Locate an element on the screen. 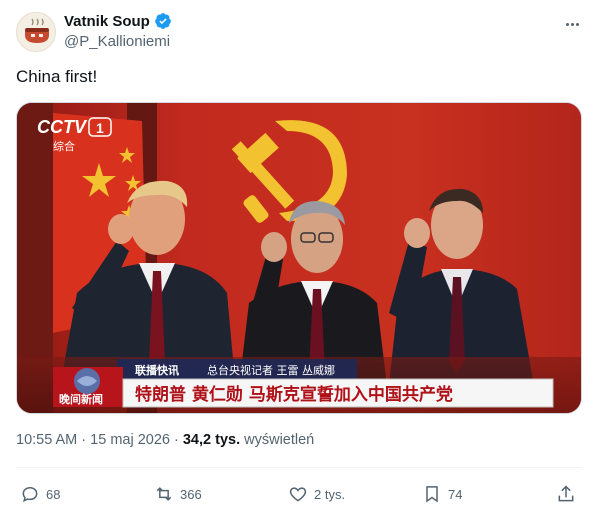 The width and height of the screenshot is (596, 520). like-button: 2 tys. is located at coordinates (316, 494).